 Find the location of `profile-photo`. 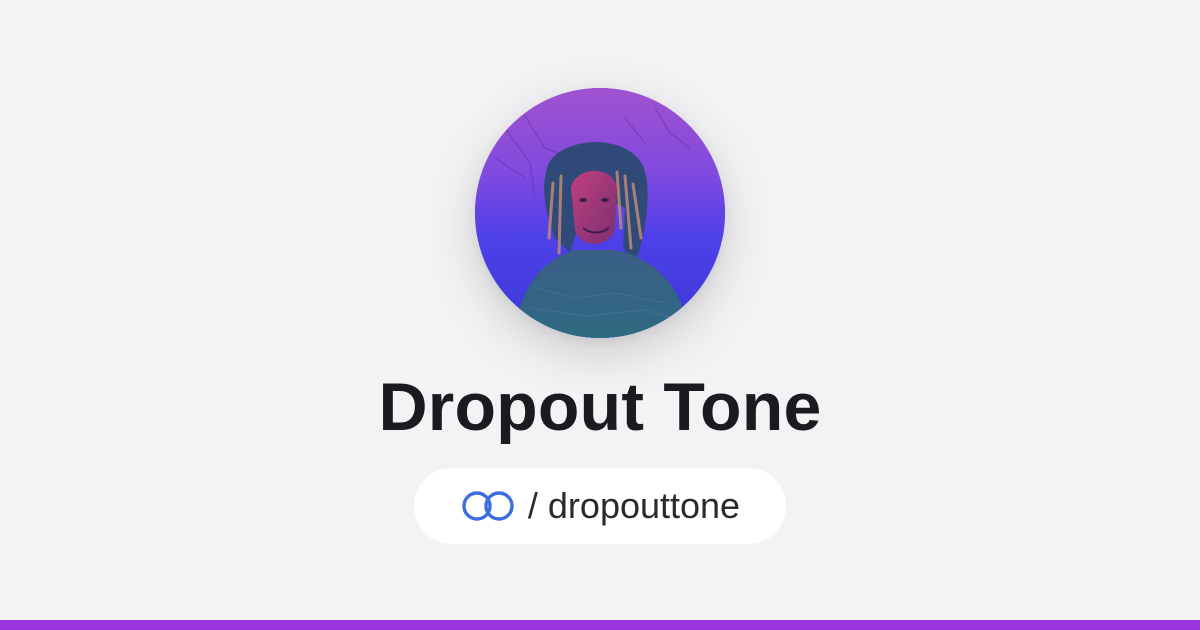

profile-photo is located at coordinates (600, 213).